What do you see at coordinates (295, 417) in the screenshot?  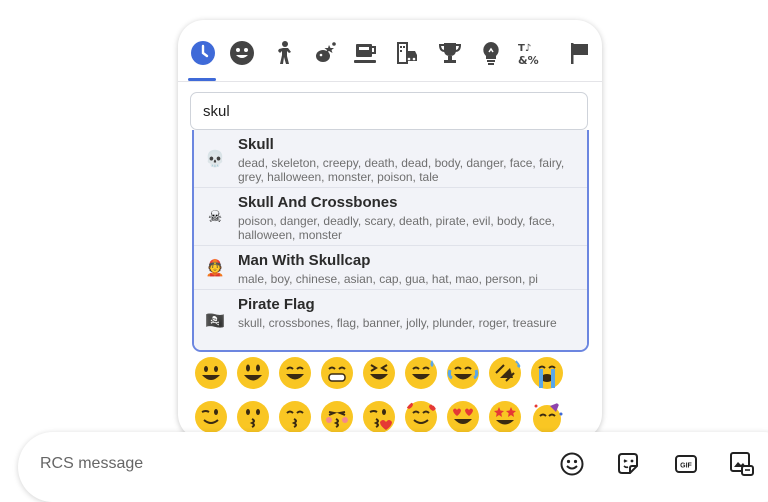 I see `kissing-smiling-eyes-emoji` at bounding box center [295, 417].